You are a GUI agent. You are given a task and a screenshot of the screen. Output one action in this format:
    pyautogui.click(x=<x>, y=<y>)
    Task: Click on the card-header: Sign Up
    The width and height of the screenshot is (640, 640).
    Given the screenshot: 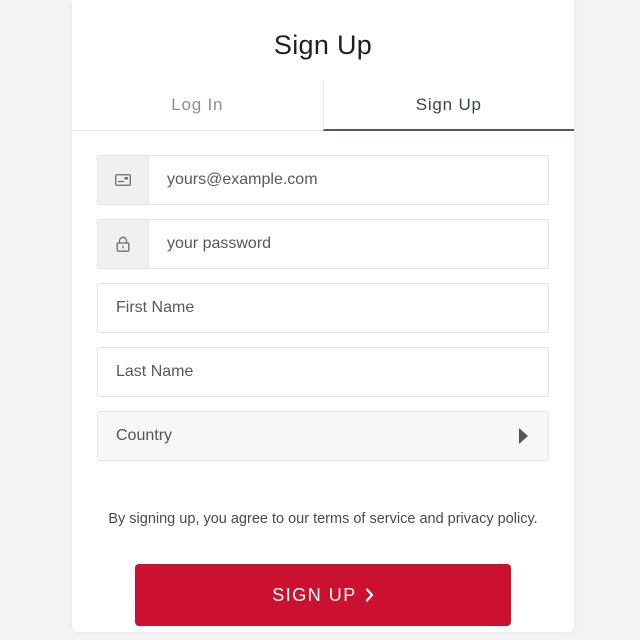 What is the action you would take?
    pyautogui.click(x=323, y=40)
    